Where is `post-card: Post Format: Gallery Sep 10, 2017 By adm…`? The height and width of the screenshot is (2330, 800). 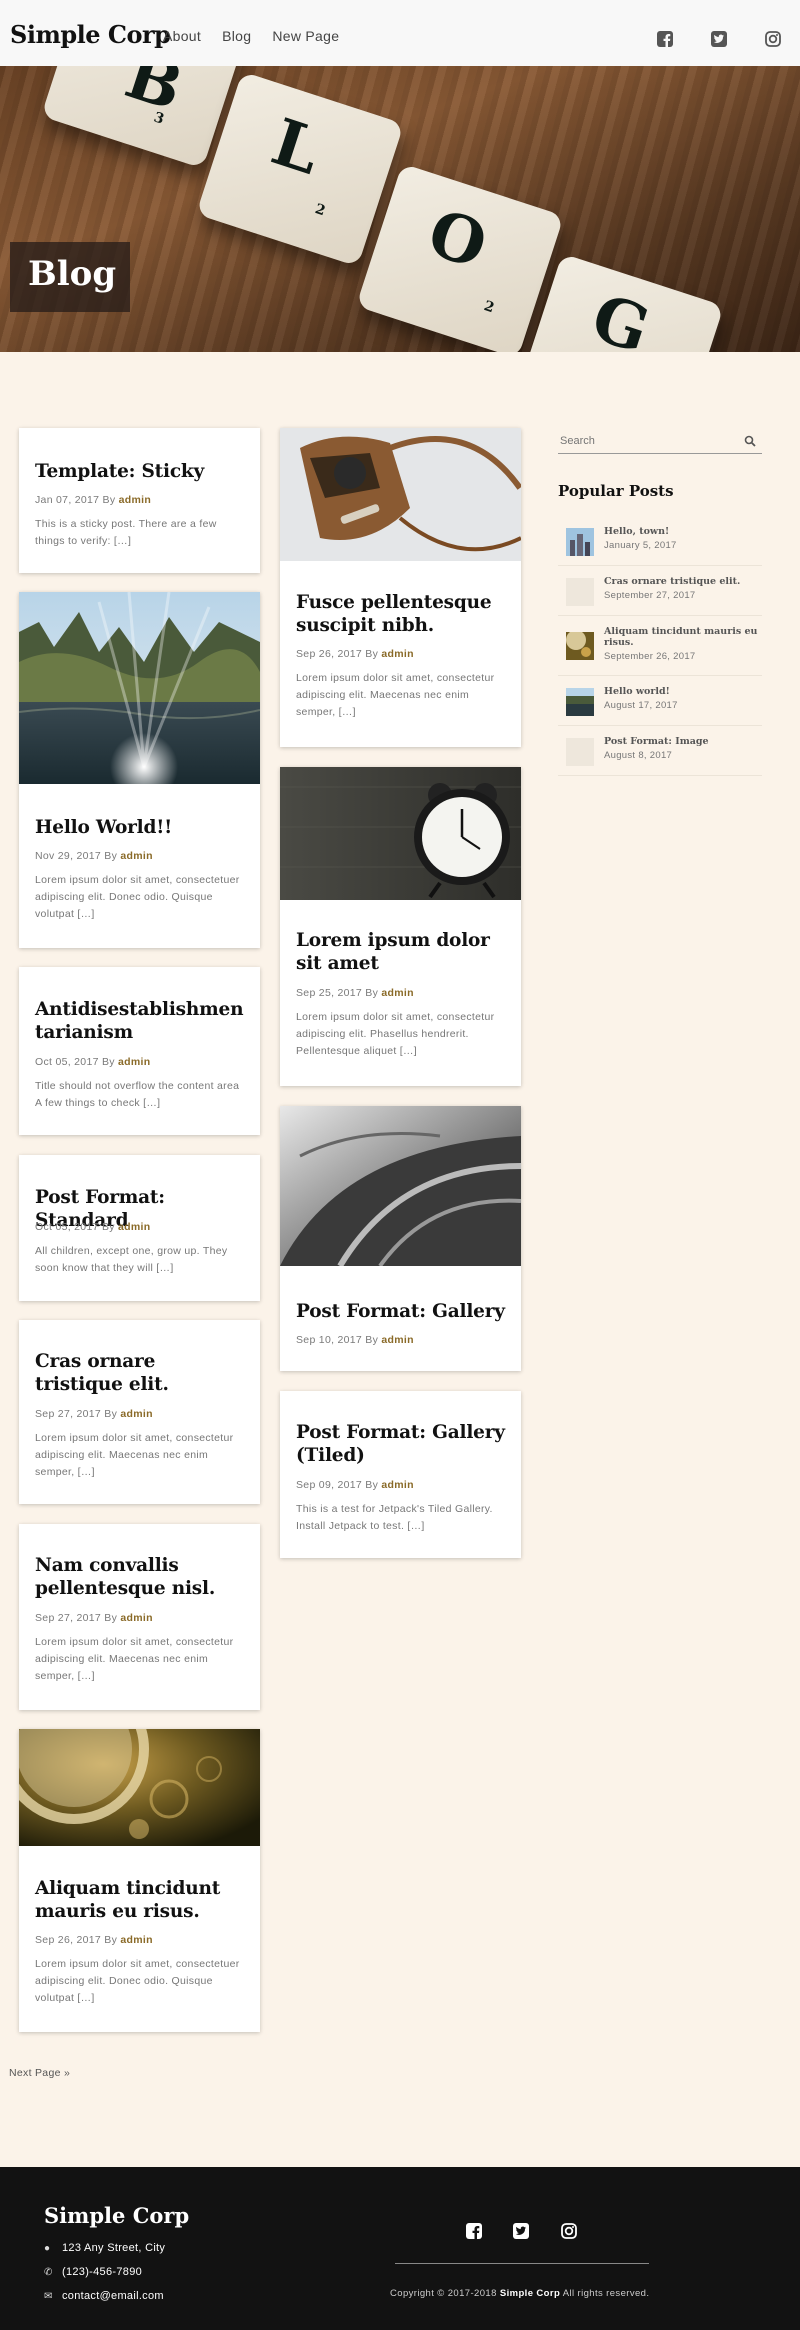 post-card: Post Format: Gallery Sep 10, 2017 By adm… is located at coordinates (400, 1238).